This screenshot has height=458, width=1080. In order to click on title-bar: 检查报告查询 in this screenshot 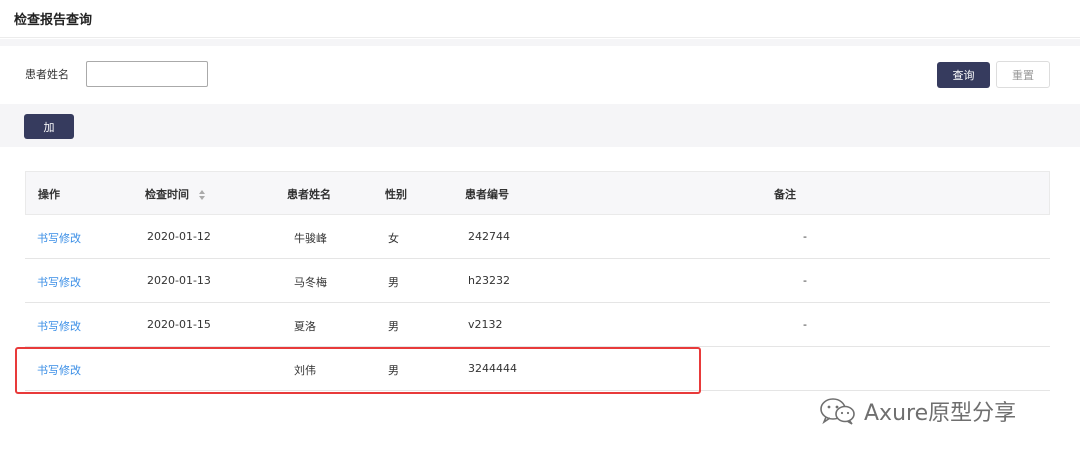, I will do `click(540, 19)`.